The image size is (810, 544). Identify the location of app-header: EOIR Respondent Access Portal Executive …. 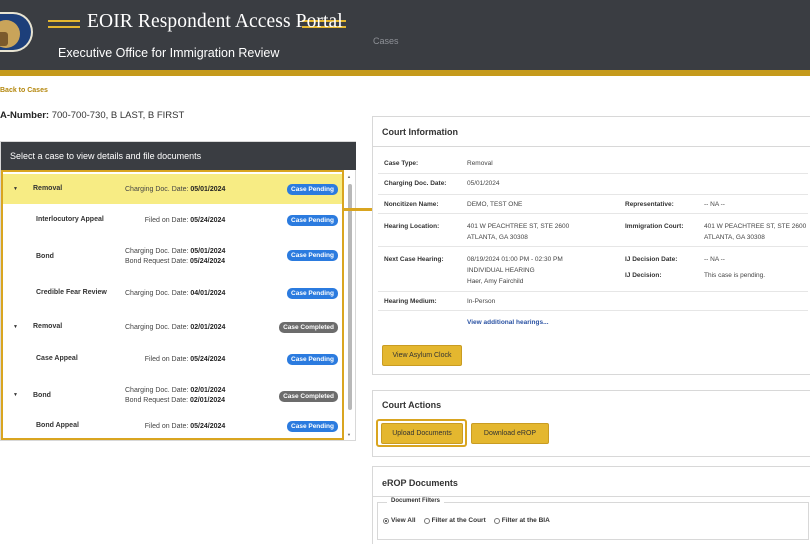
(405, 35).